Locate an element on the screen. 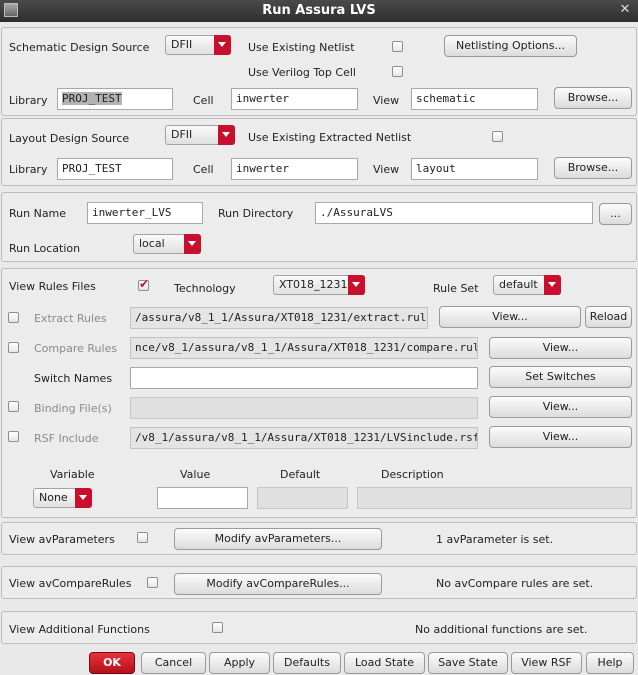 This screenshot has height=675, width=638. schematic-source-value: DFII is located at coordinates (182, 44).